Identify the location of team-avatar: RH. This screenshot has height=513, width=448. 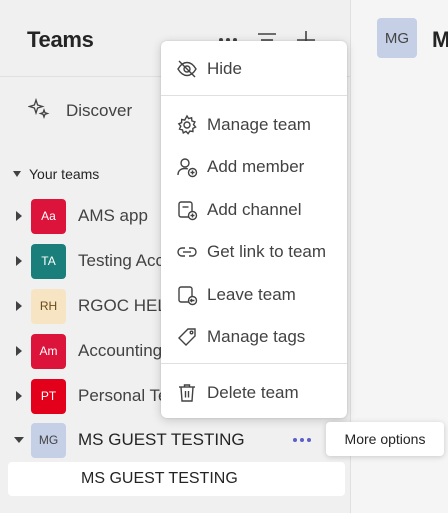
(48, 306).